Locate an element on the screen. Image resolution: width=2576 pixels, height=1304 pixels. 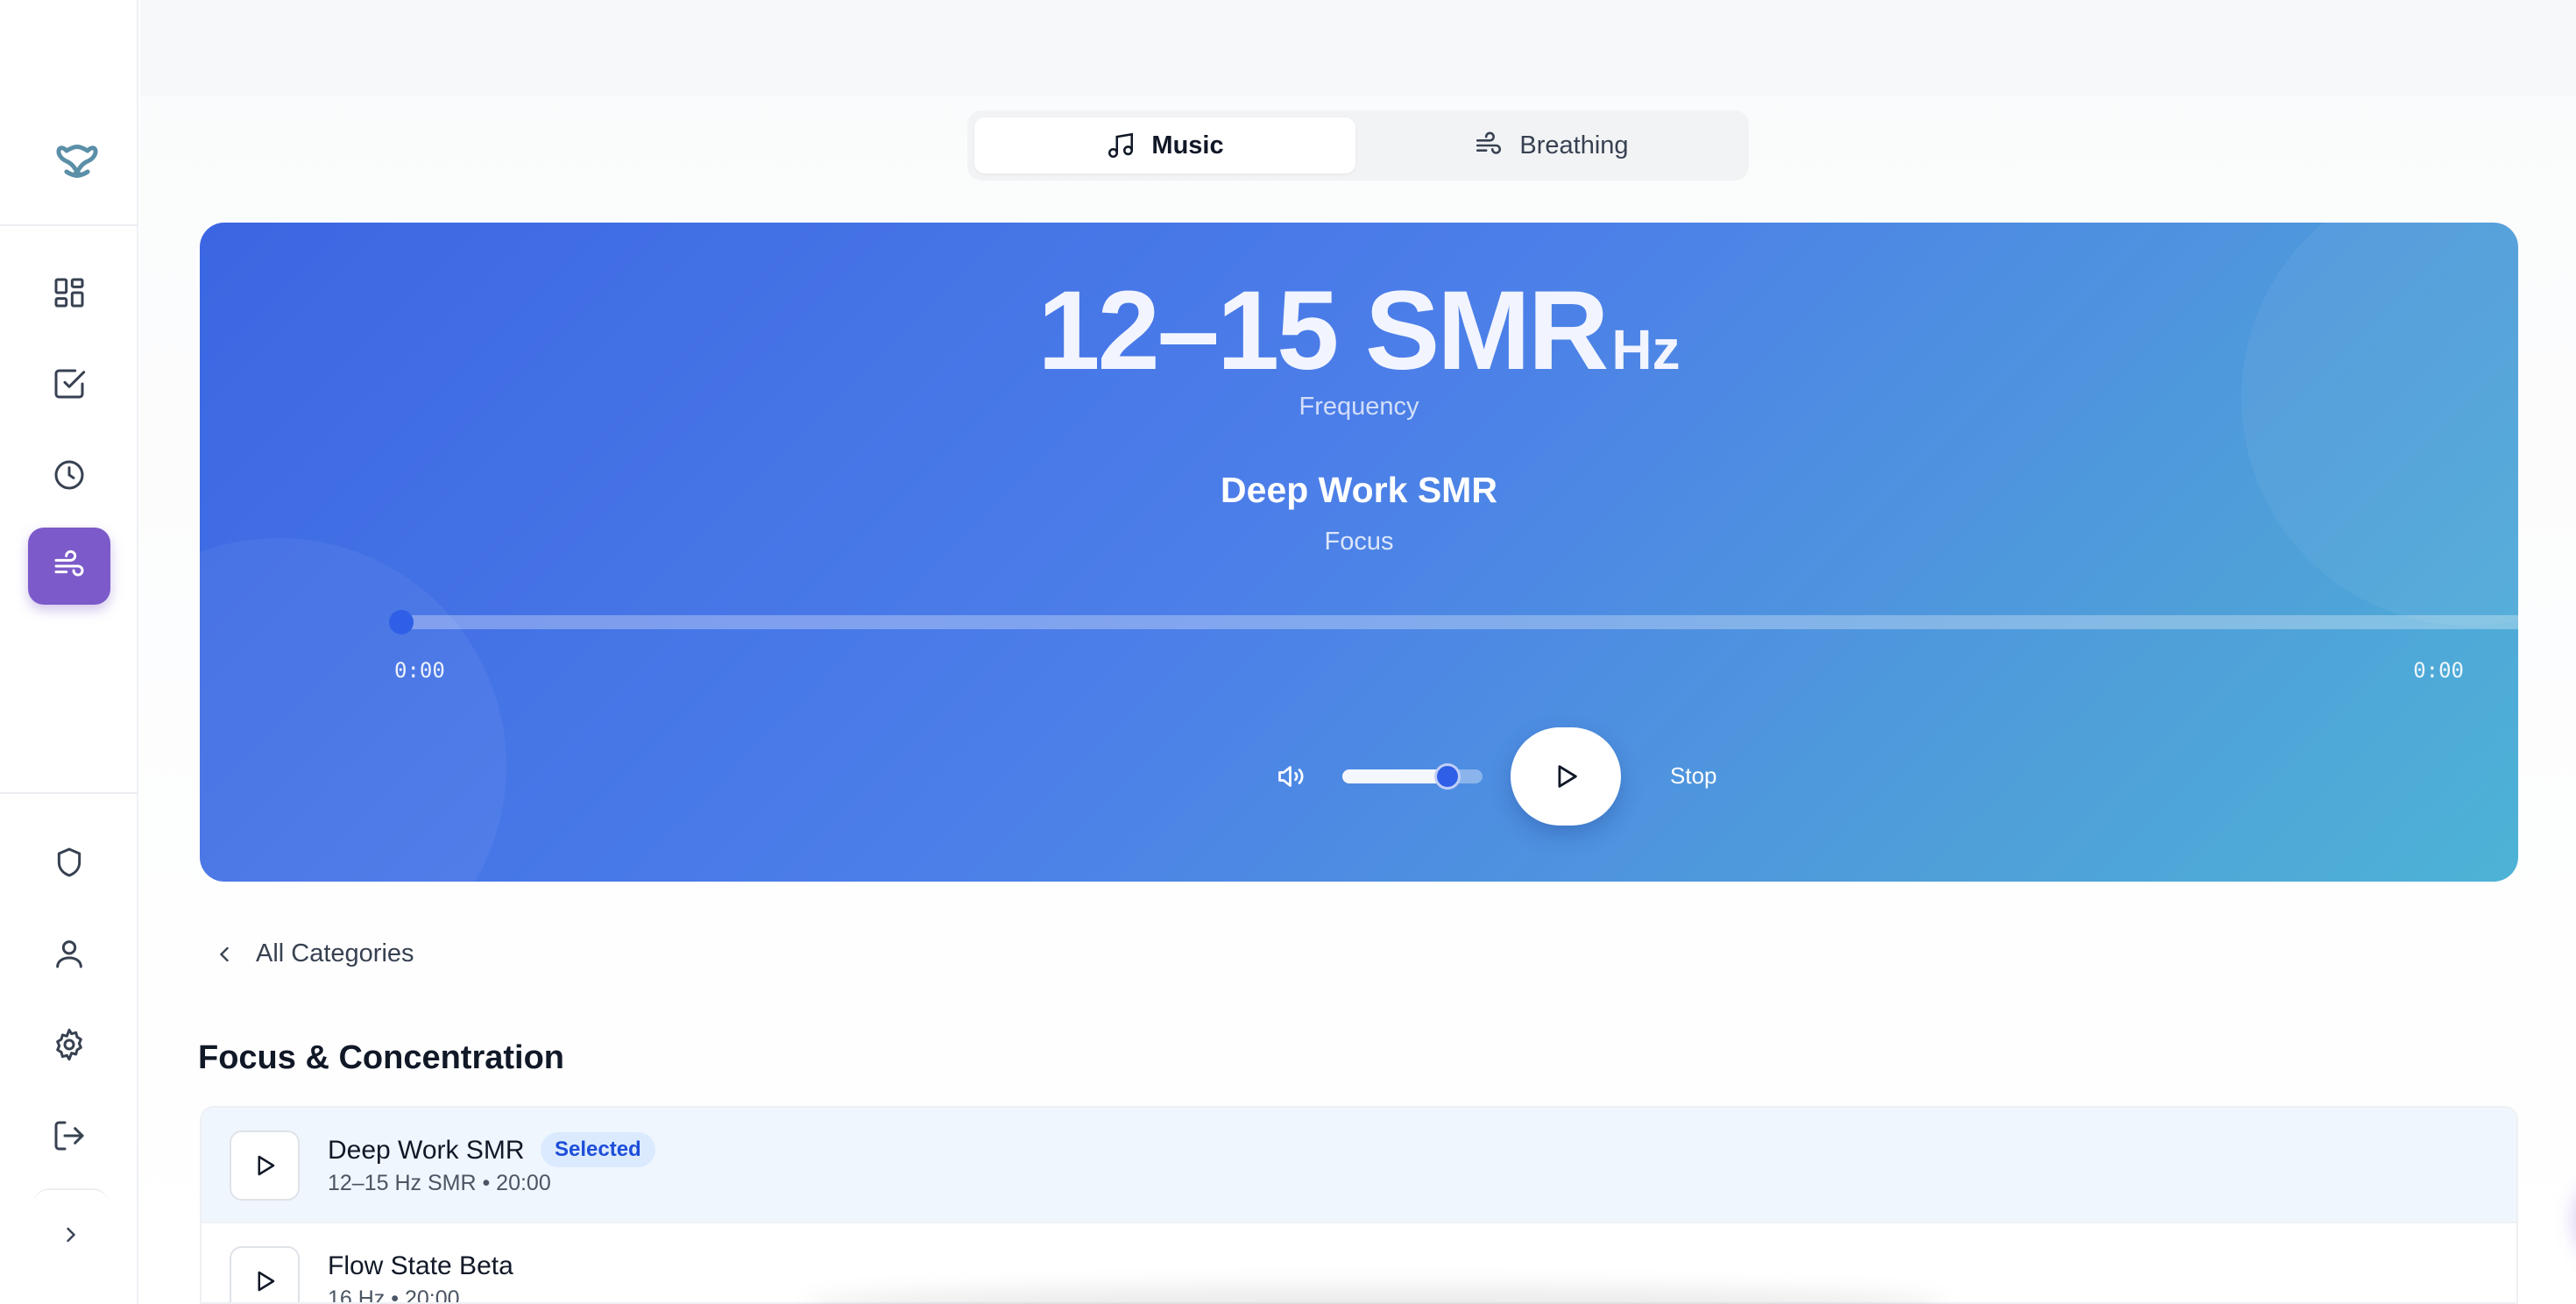
sidebar-item-tasks is located at coordinates (69, 384).